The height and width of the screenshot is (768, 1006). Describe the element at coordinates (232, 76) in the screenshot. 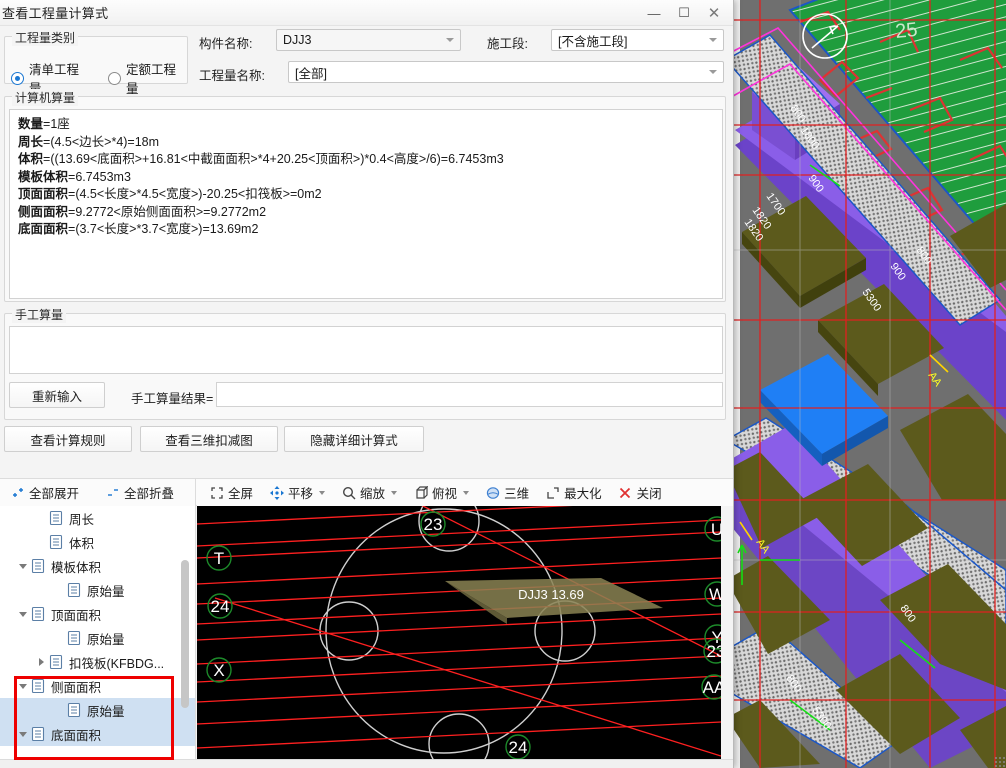

I see `quantity-name-label: 工程量名称:` at that location.